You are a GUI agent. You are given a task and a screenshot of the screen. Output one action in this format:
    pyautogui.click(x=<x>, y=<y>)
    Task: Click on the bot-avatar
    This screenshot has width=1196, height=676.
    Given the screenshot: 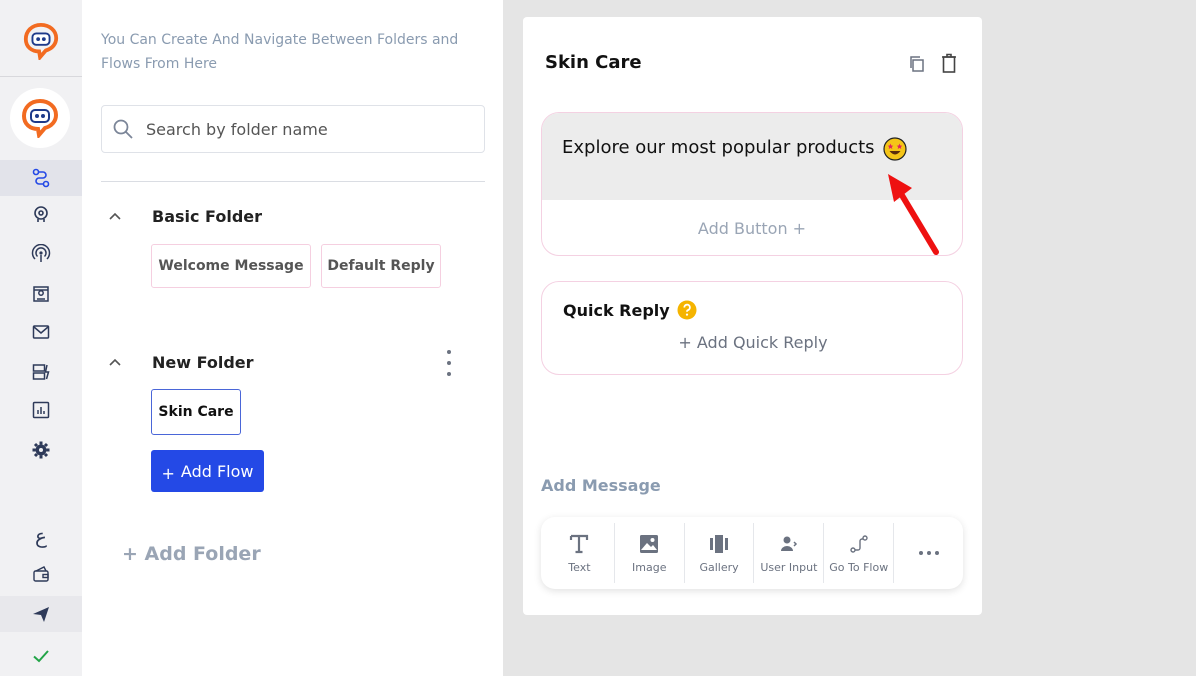 What is the action you would take?
    pyautogui.click(x=40, y=118)
    